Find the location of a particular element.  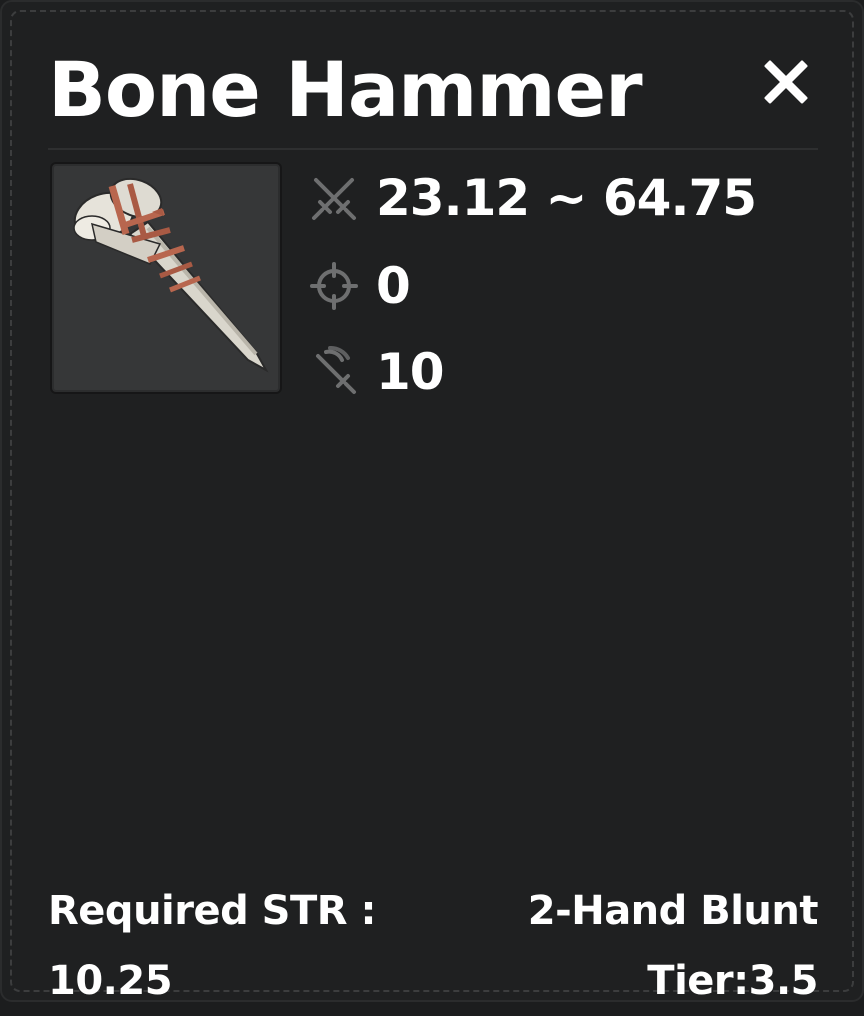

required-str-label: Required STR : is located at coordinates (212, 911).